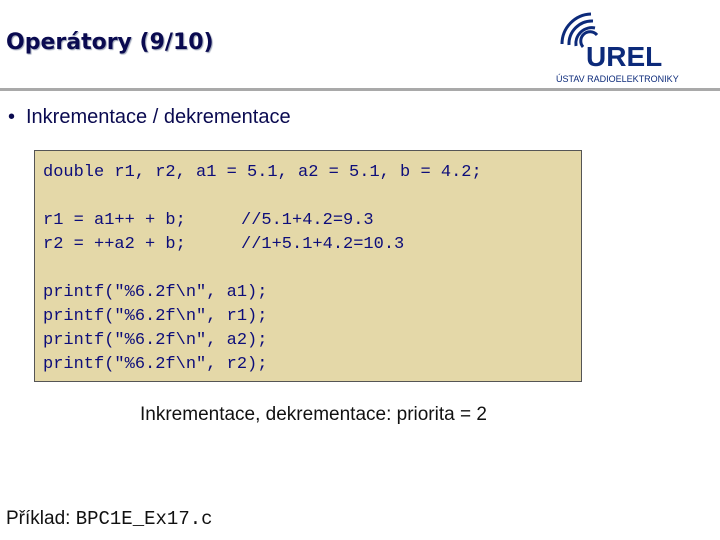 The width and height of the screenshot is (720, 540). What do you see at coordinates (155, 364) in the screenshot?
I see `code-line-printf-4: printf("%6.2f\n", r2);` at bounding box center [155, 364].